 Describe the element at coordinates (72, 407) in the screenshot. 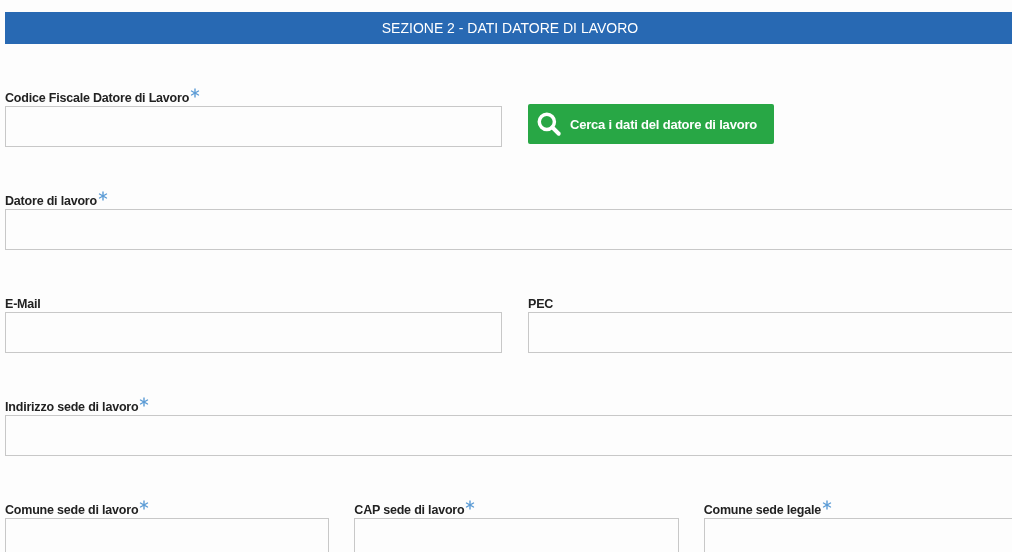

I see `field-label: Indirizzo sede di lavoro` at that location.